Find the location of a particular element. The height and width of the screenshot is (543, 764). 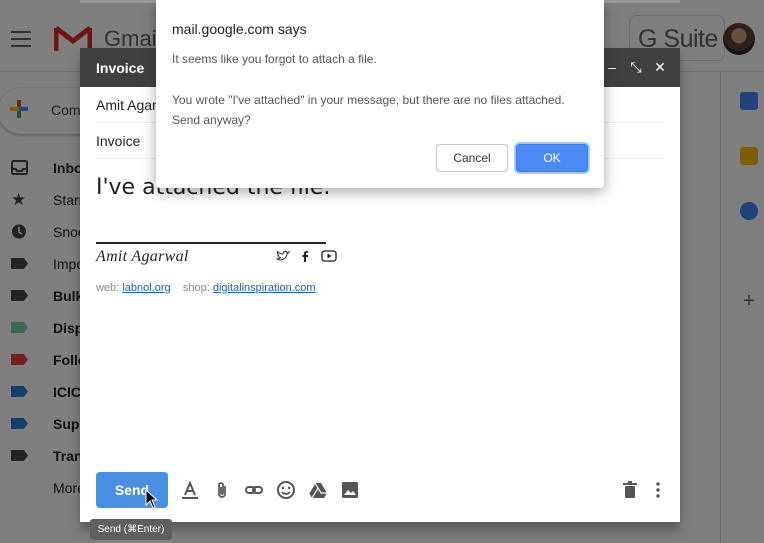

compose-title: Invoice is located at coordinates (120, 68).